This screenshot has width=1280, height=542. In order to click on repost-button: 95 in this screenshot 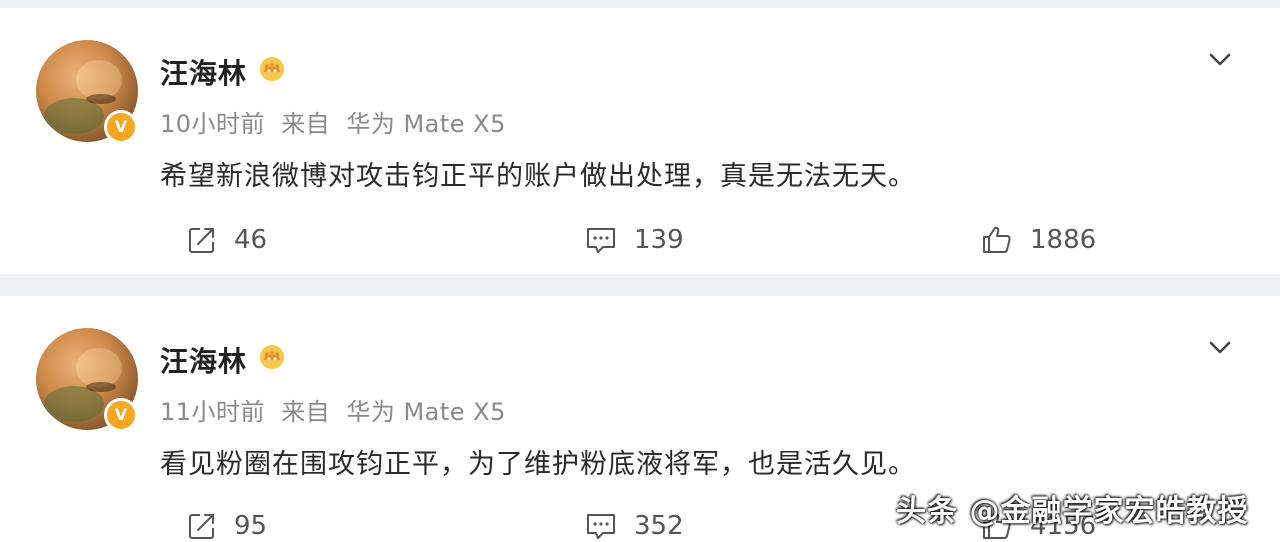, I will do `click(226, 524)`.